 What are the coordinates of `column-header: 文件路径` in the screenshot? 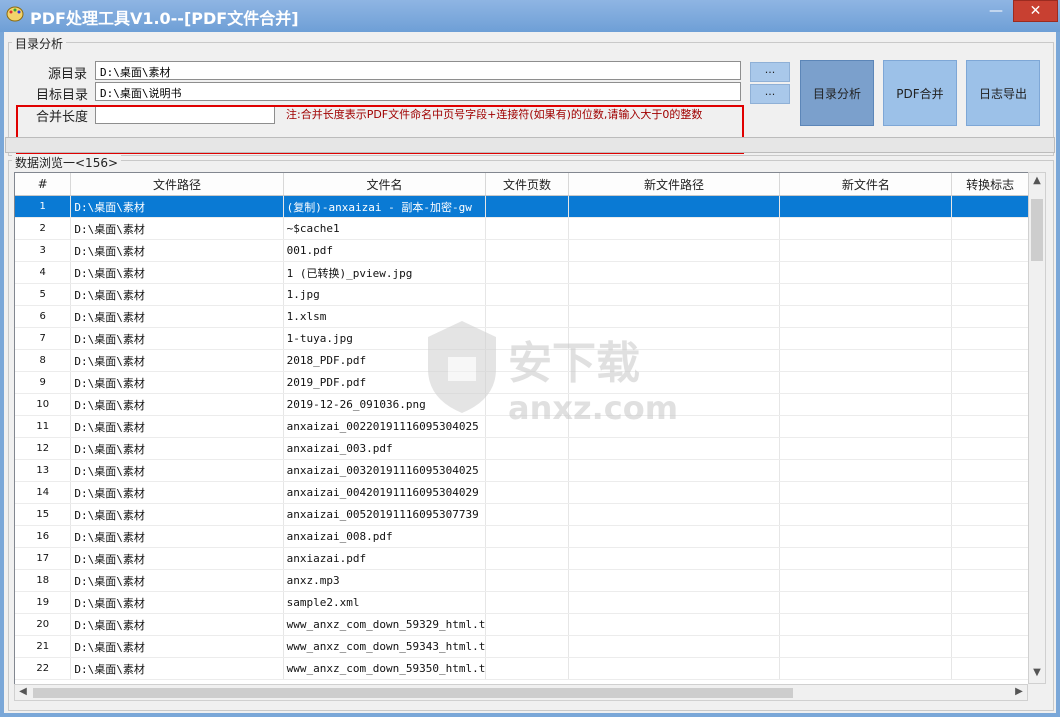 It's located at (177, 184).